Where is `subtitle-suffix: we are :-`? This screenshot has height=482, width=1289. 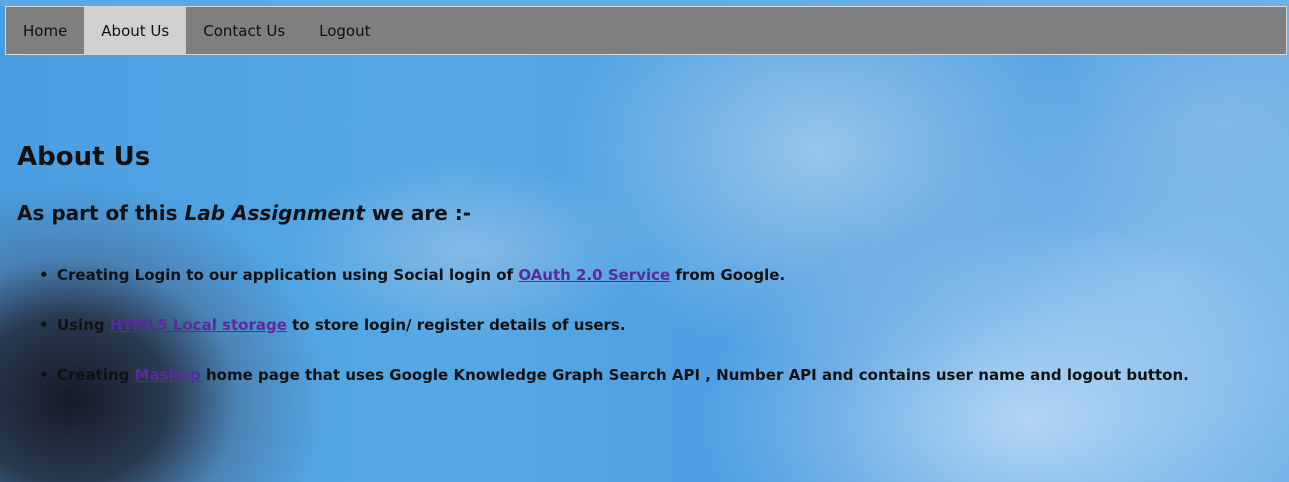 subtitle-suffix: we are :- is located at coordinates (418, 213).